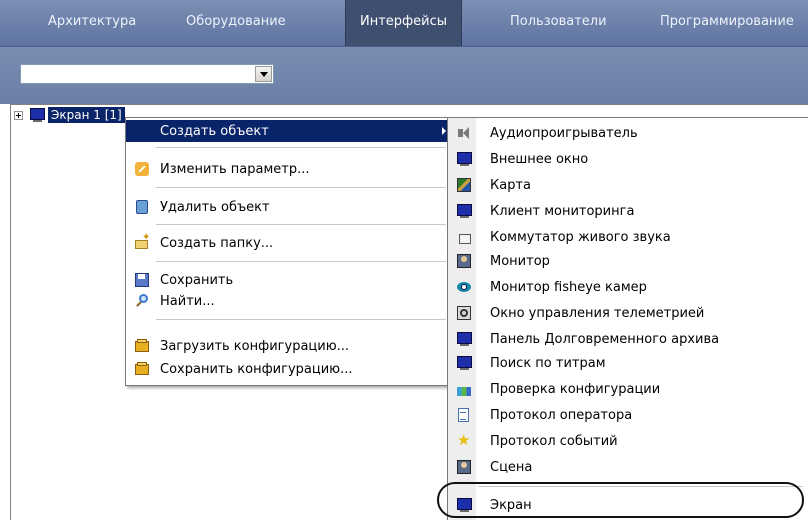  I want to click on submenu-item-operator-log: Протокол оператора, so click(628, 415).